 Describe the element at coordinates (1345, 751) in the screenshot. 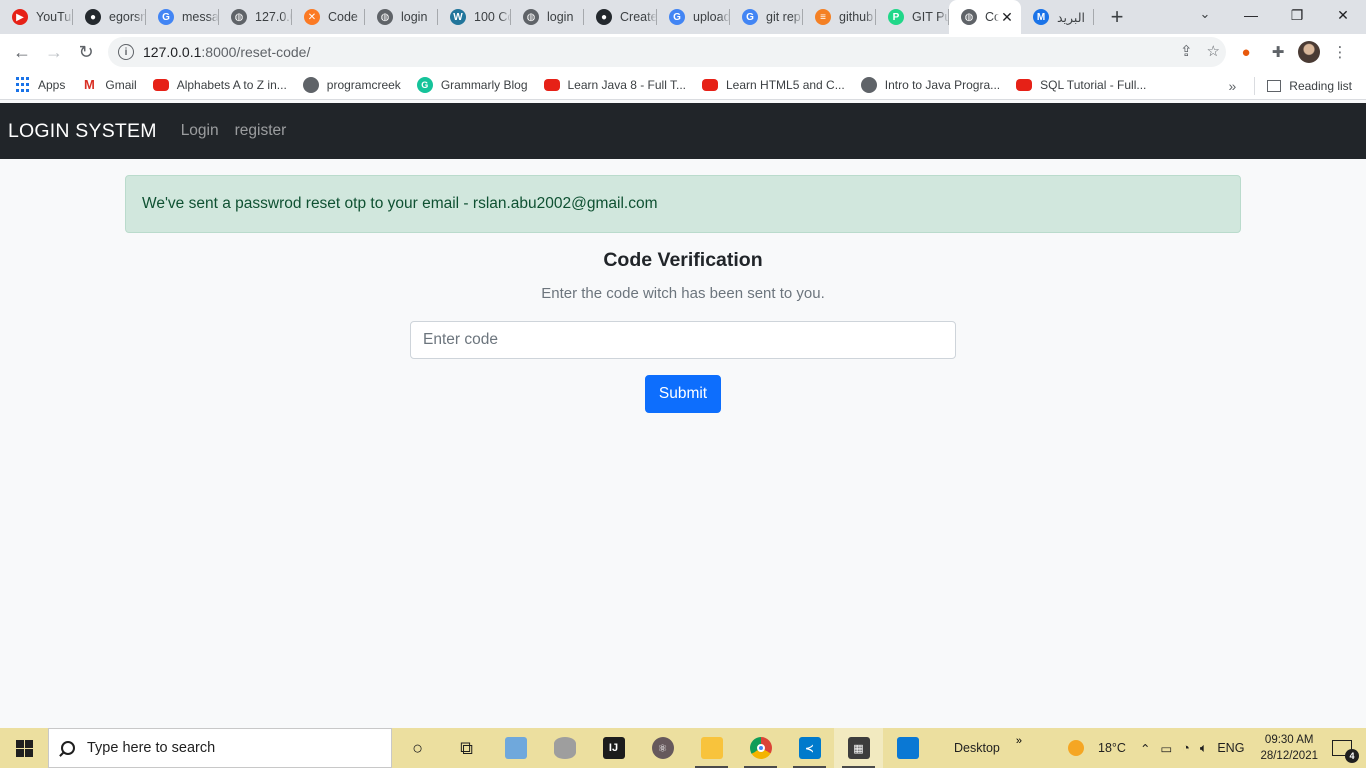

I see `notification-center-icon: 4` at that location.